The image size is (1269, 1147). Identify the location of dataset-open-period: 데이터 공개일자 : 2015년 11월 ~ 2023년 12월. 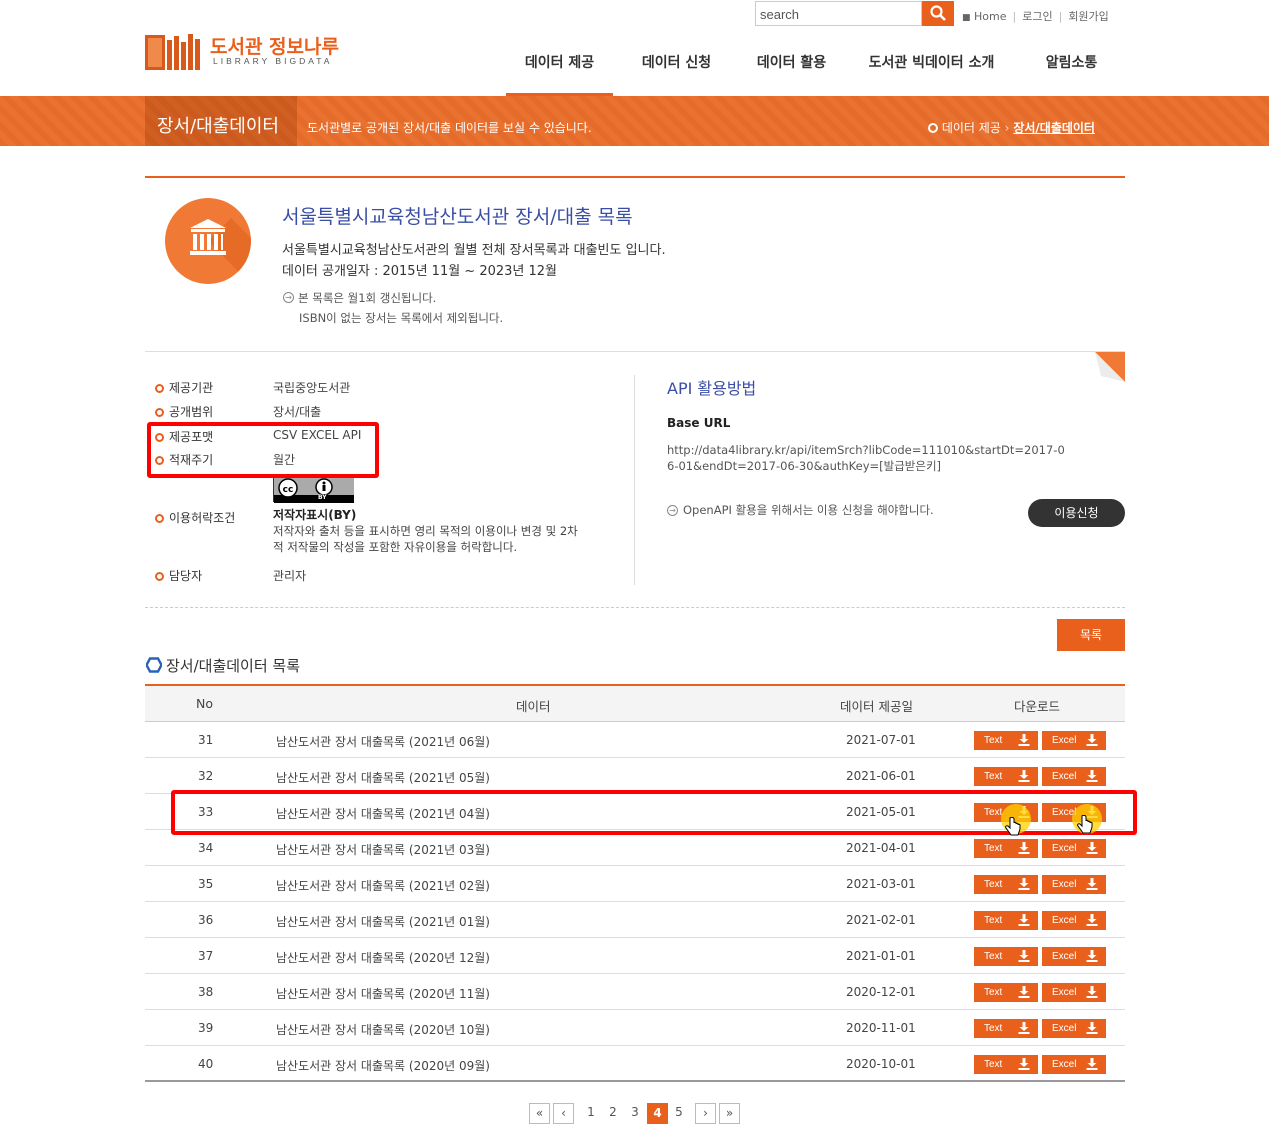
(420, 271).